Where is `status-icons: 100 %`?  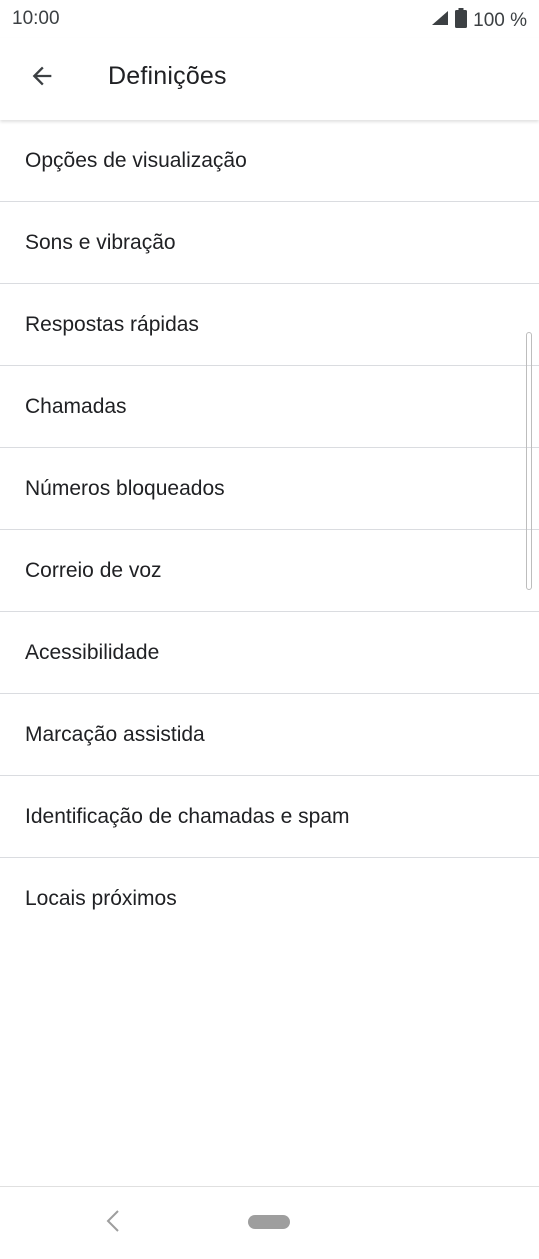 status-icons: 100 % is located at coordinates (479, 21).